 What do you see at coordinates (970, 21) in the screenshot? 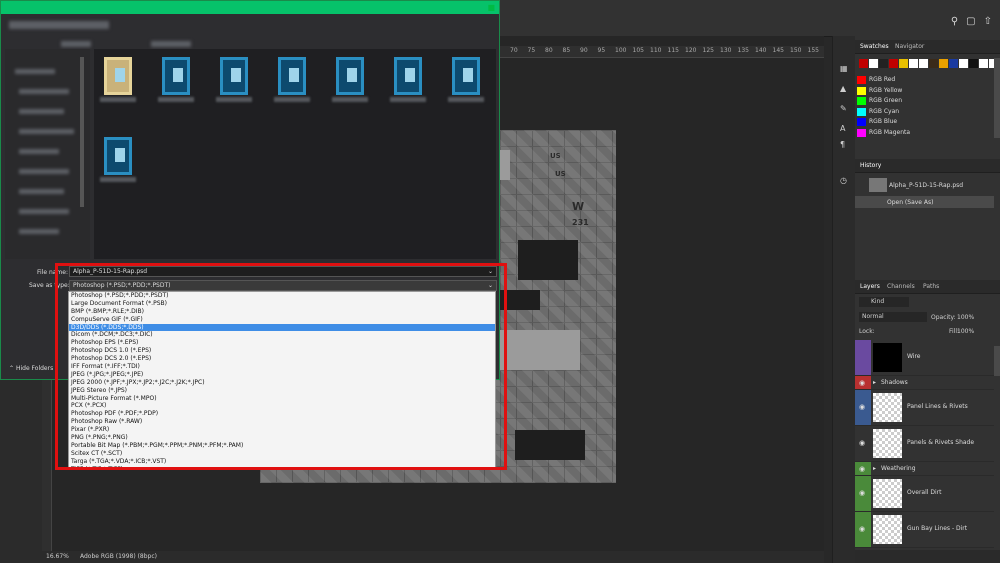
I see `workspace-icon: ▢` at bounding box center [970, 21].